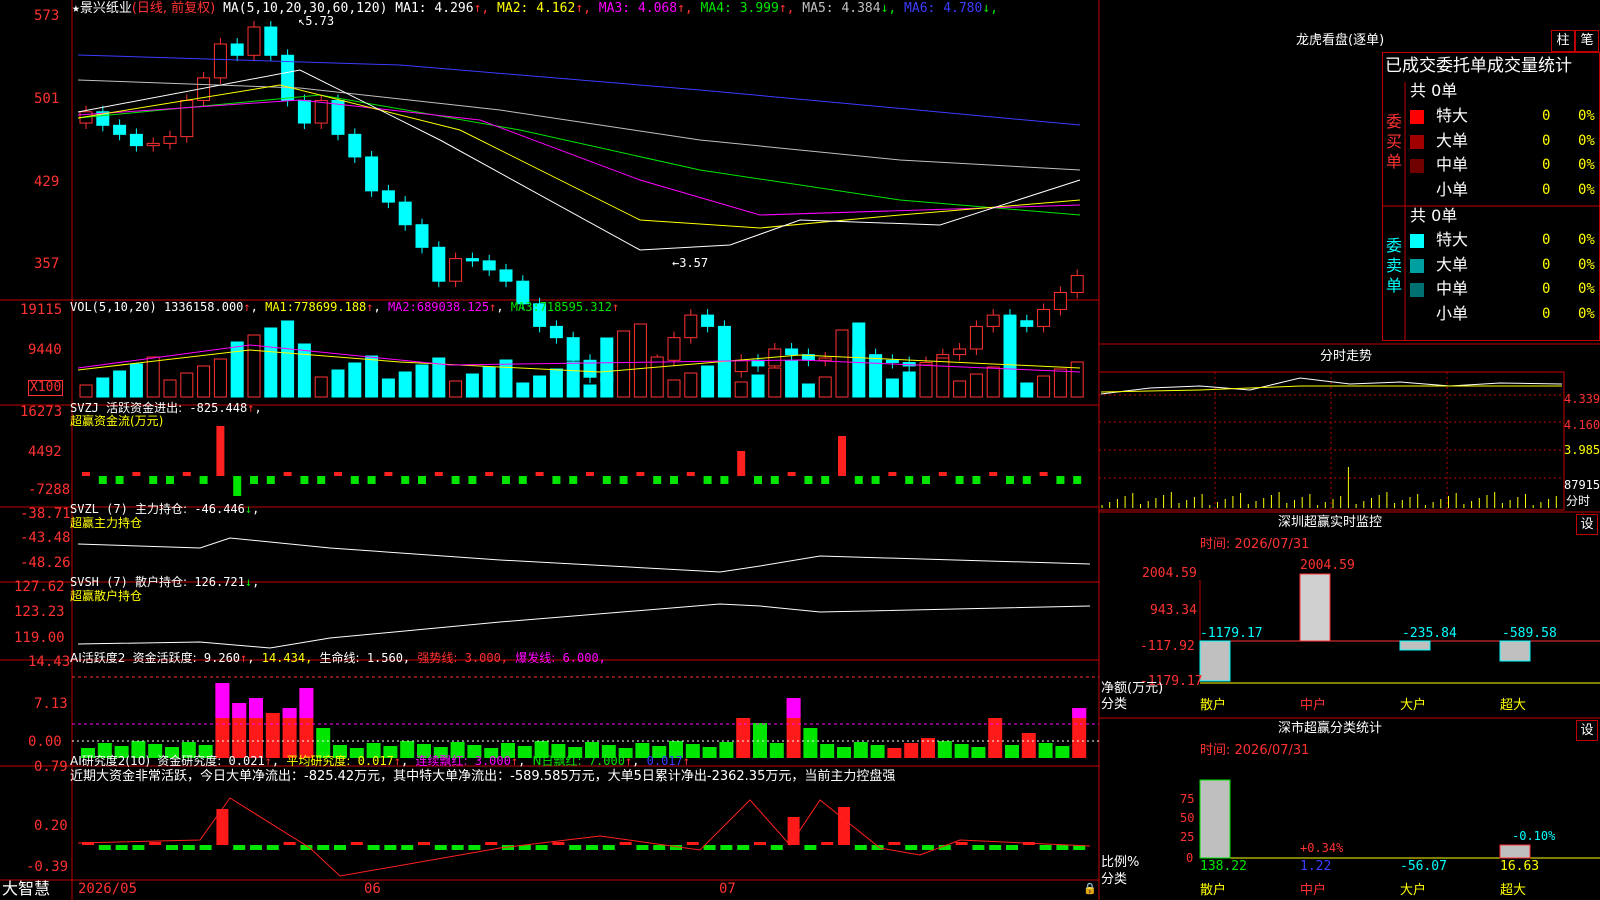  Describe the element at coordinates (1587, 524) in the screenshot. I see `sz-monitor-settings-button: 设` at that location.